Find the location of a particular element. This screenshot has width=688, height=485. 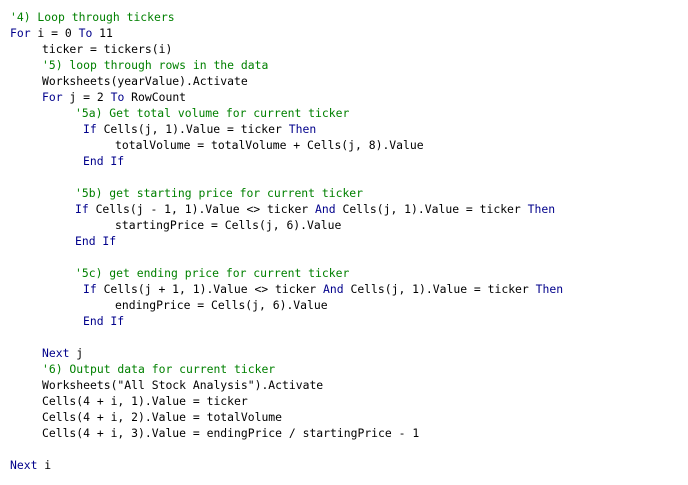

code-text: Cells(4 + i, 2).Value = totalVolume is located at coordinates (162, 417).